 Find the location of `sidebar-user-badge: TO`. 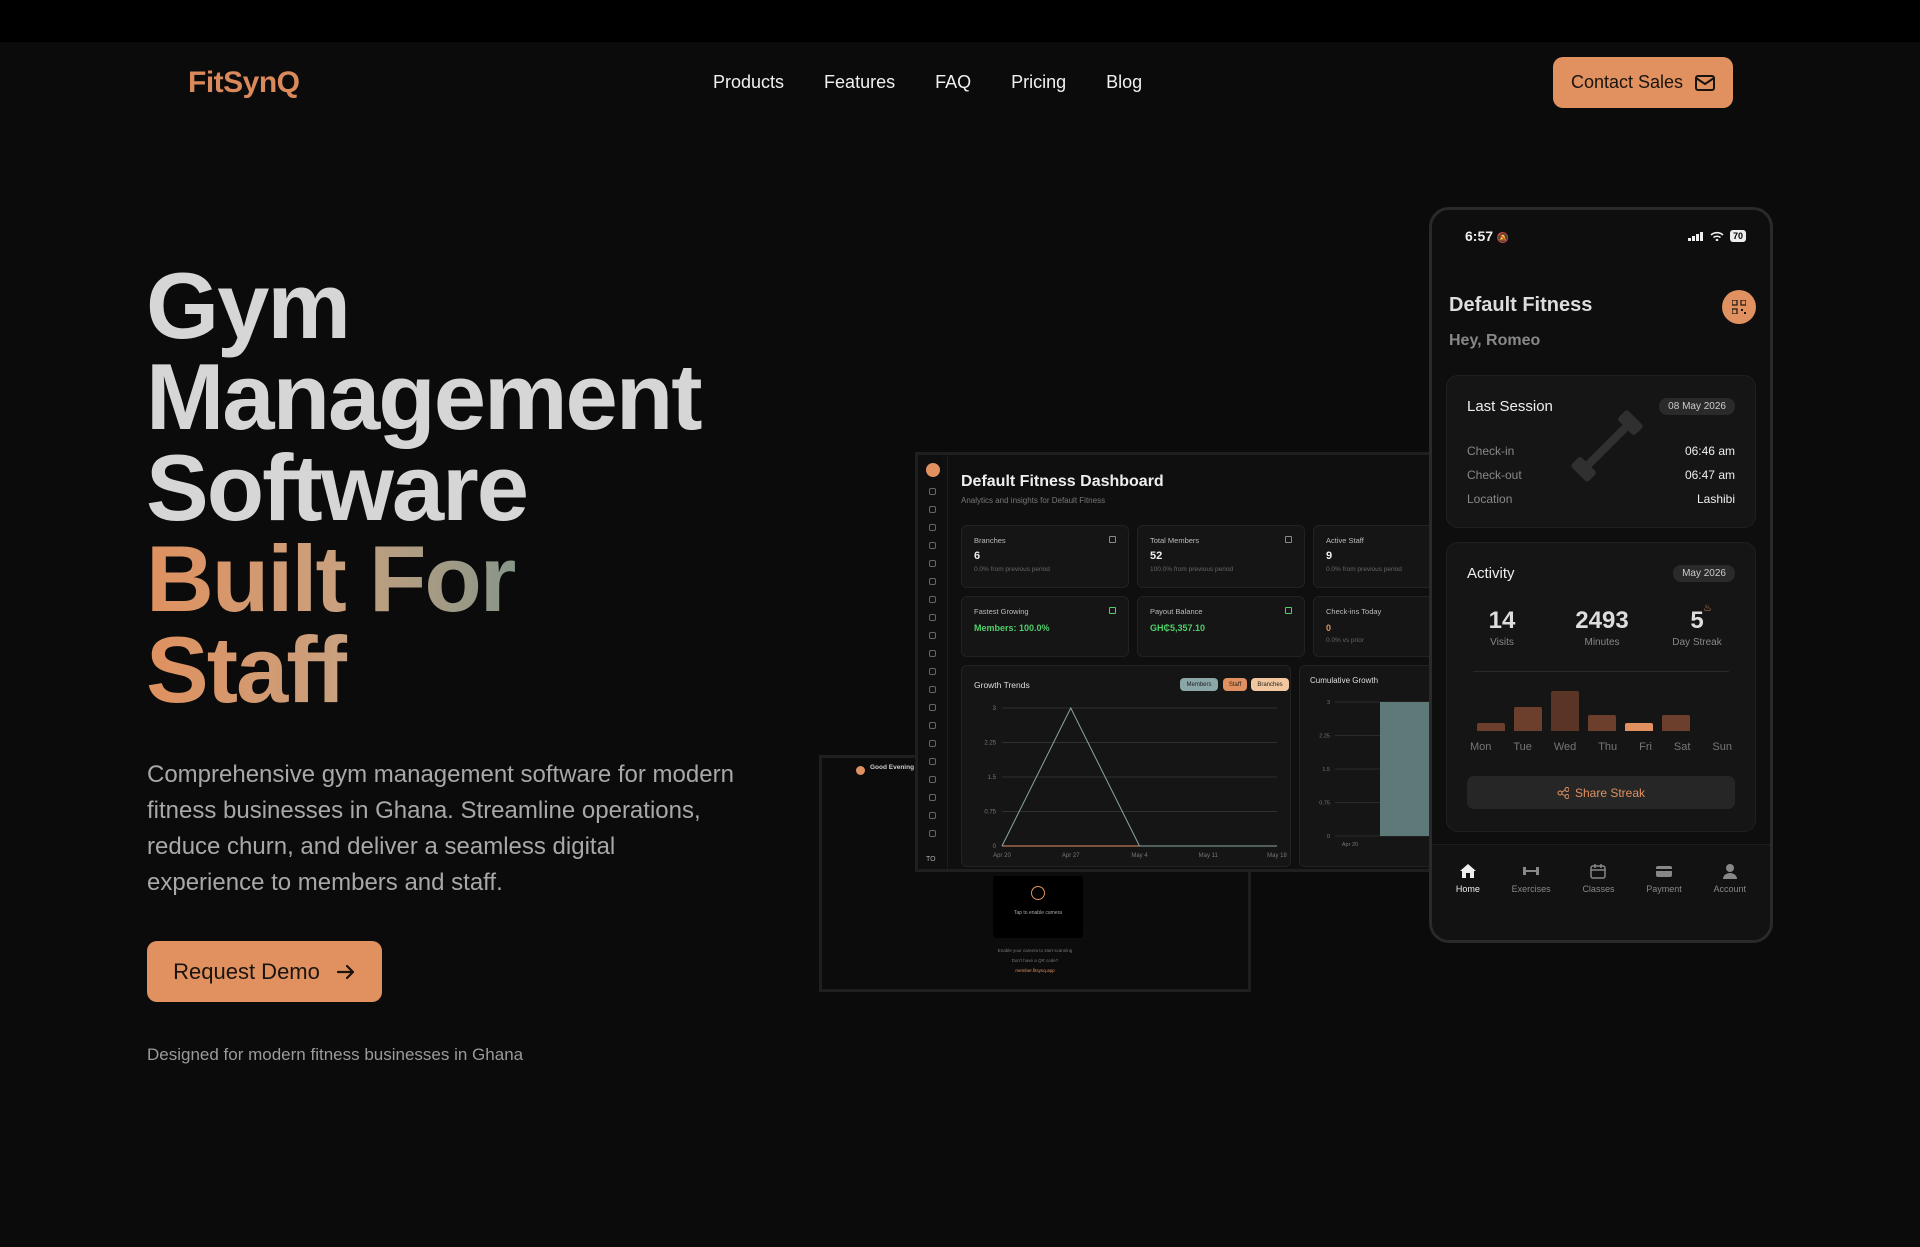

sidebar-user-badge: TO is located at coordinates (931, 859).